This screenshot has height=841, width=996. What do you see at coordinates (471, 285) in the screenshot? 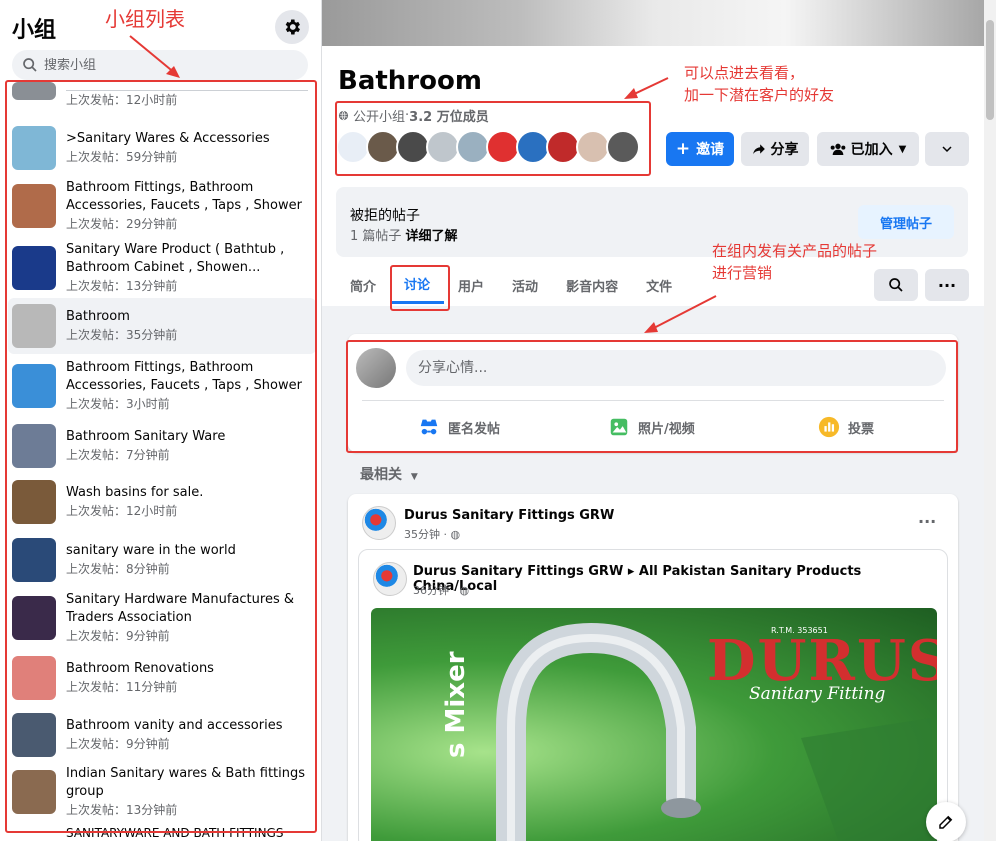
I see `tab-2: 用户` at bounding box center [471, 285].